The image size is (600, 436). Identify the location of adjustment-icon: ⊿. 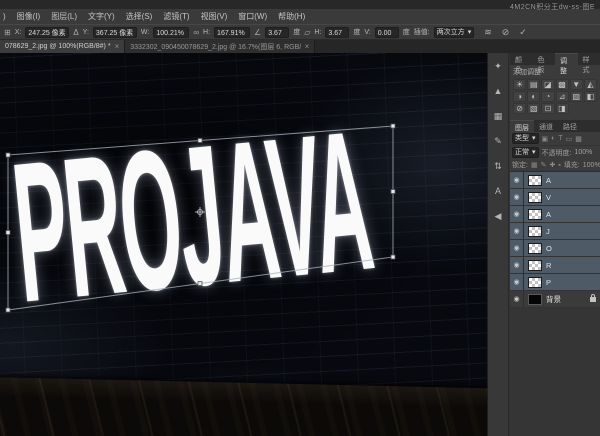
(562, 96).